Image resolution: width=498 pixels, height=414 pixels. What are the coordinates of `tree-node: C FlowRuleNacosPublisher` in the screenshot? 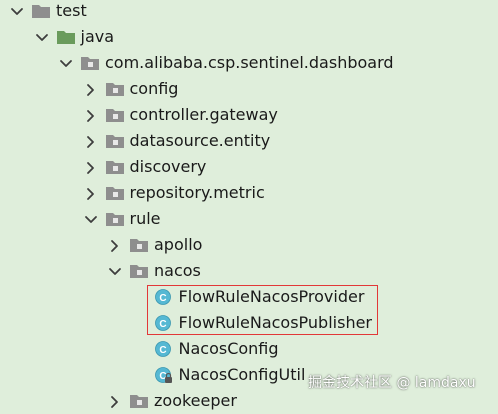 It's located at (249, 323).